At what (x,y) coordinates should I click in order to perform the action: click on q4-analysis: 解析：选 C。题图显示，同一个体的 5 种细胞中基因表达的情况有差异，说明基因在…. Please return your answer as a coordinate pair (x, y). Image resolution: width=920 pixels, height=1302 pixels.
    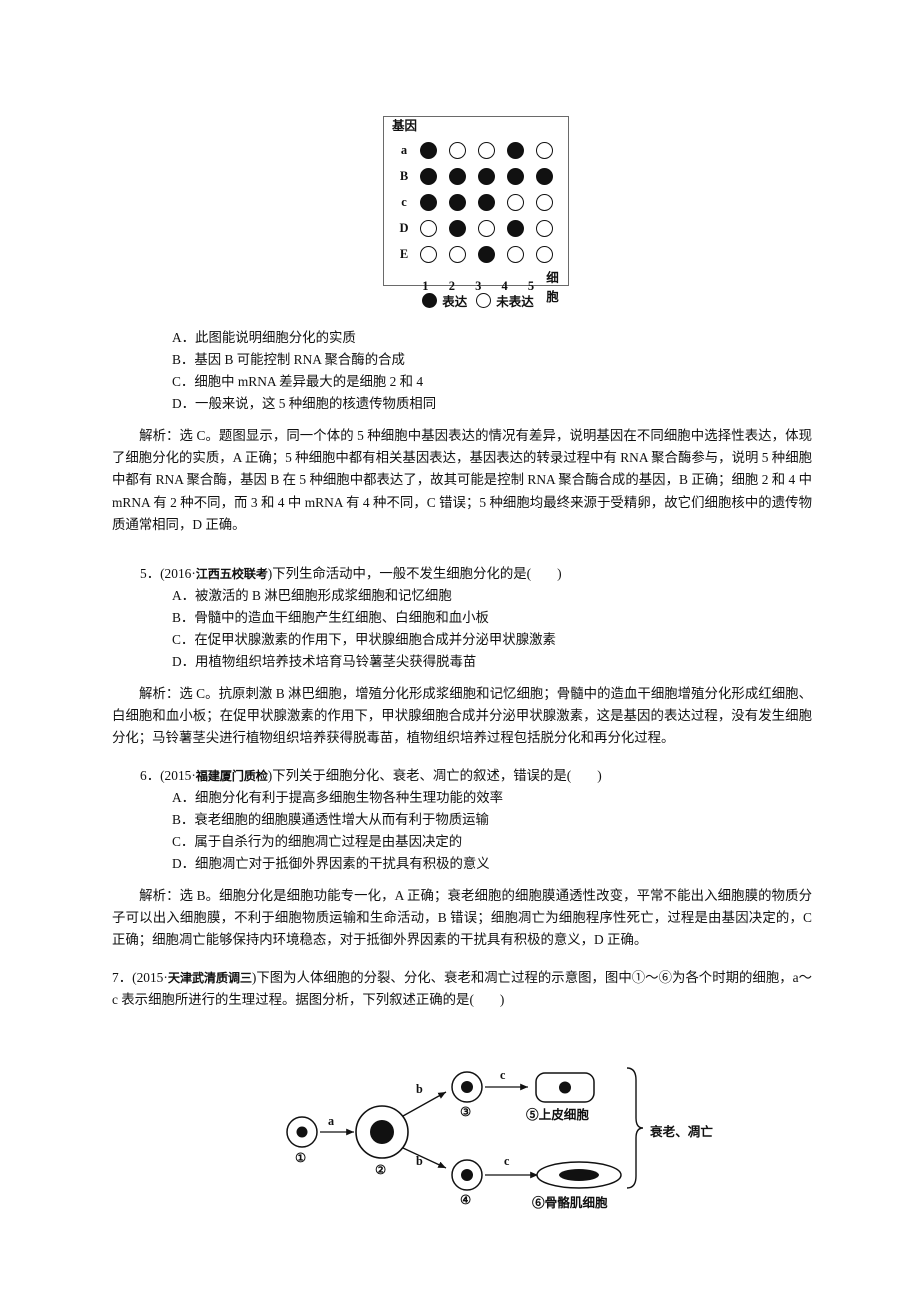
    Looking at the image, I should click on (462, 480).